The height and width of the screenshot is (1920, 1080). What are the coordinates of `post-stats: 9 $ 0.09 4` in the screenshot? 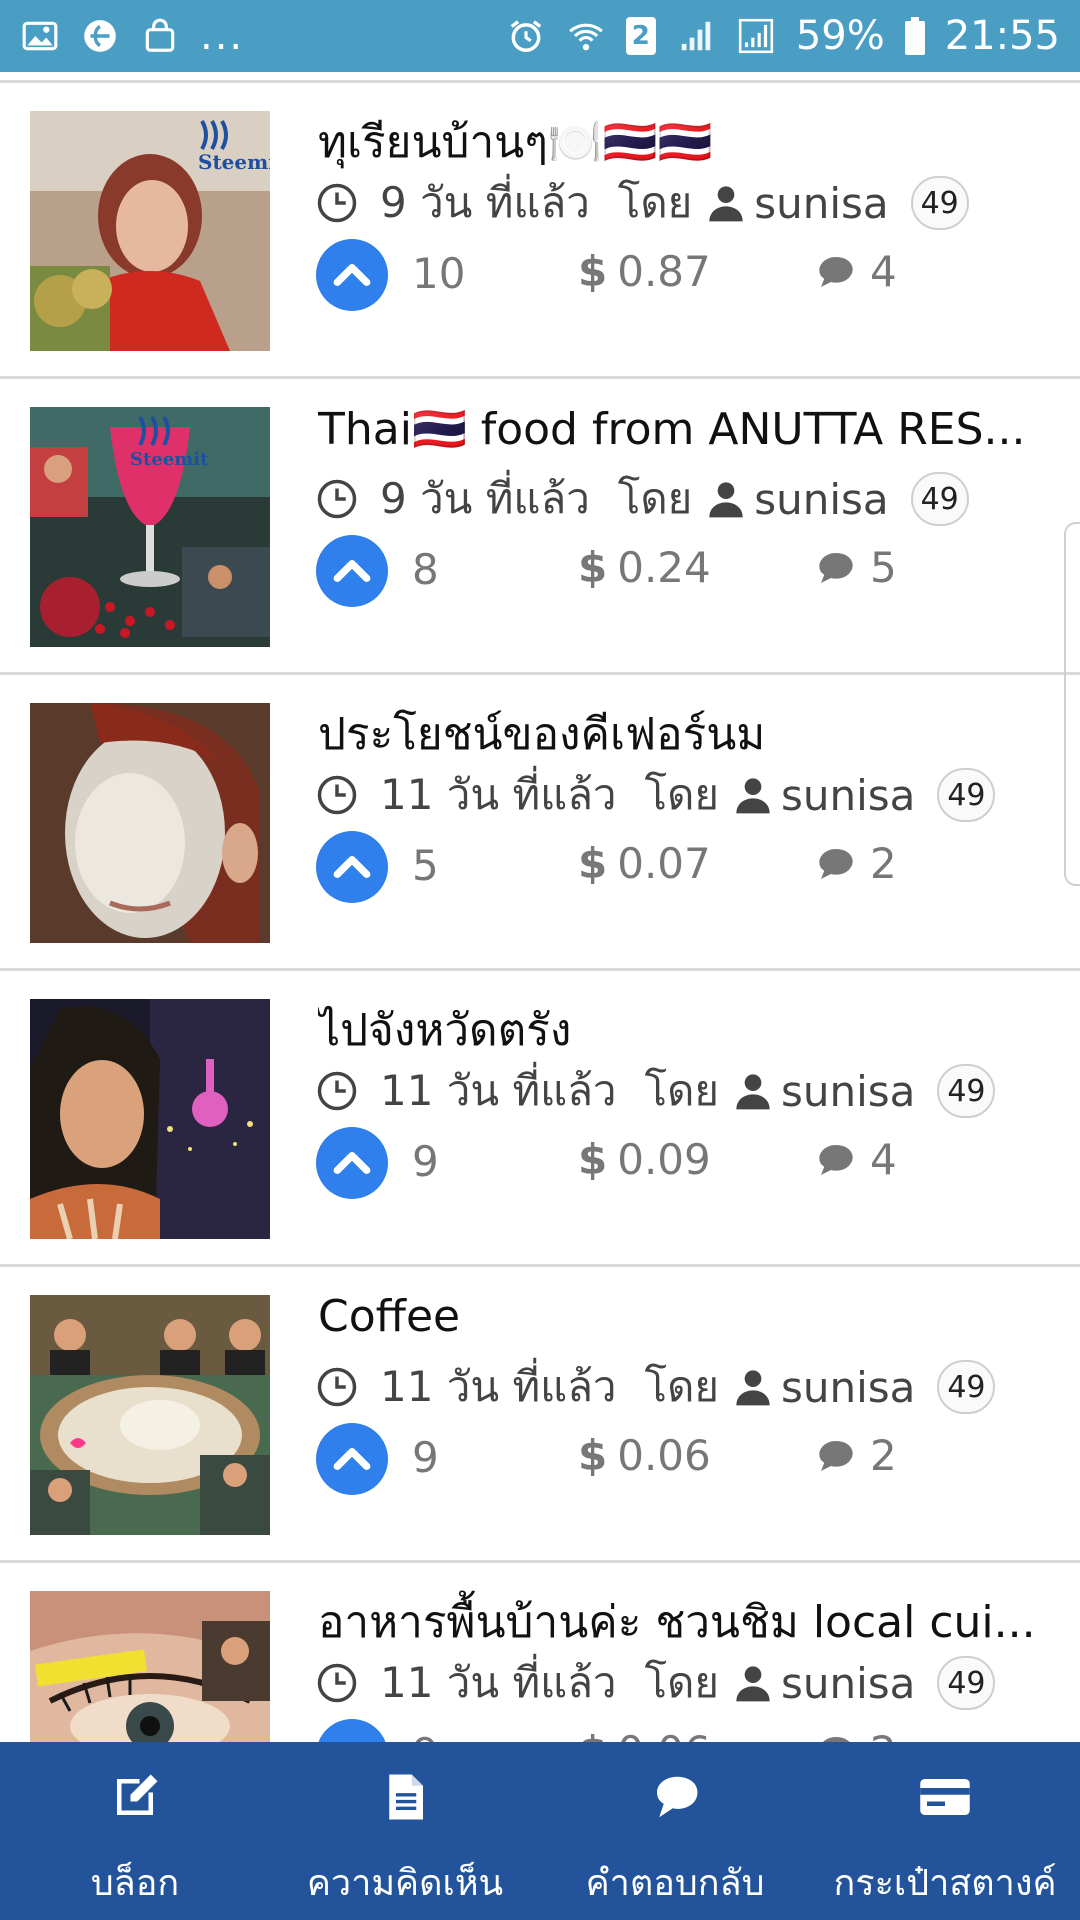 It's located at (666, 1163).